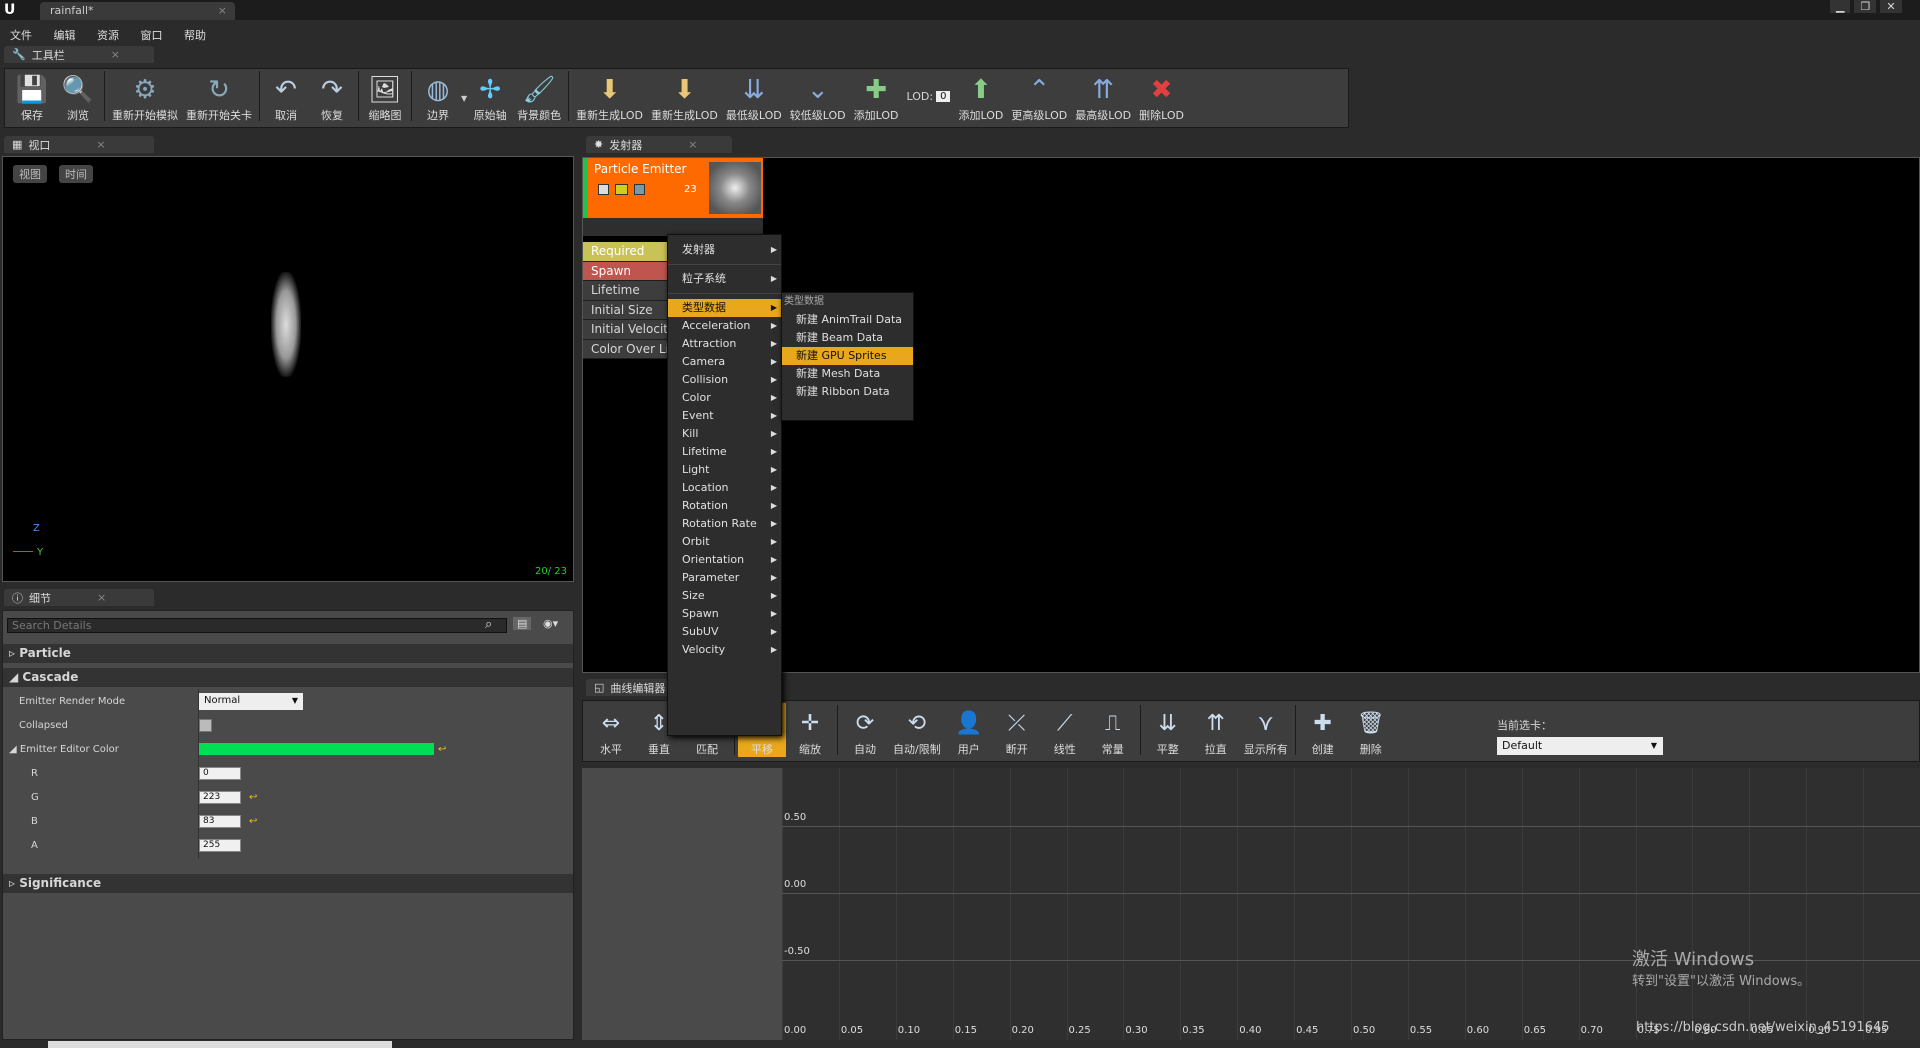  I want to click on enable-checkbox, so click(603, 189).